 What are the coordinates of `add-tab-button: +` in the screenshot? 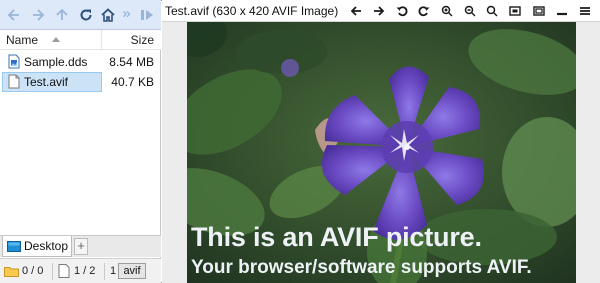 It's located at (81, 246).